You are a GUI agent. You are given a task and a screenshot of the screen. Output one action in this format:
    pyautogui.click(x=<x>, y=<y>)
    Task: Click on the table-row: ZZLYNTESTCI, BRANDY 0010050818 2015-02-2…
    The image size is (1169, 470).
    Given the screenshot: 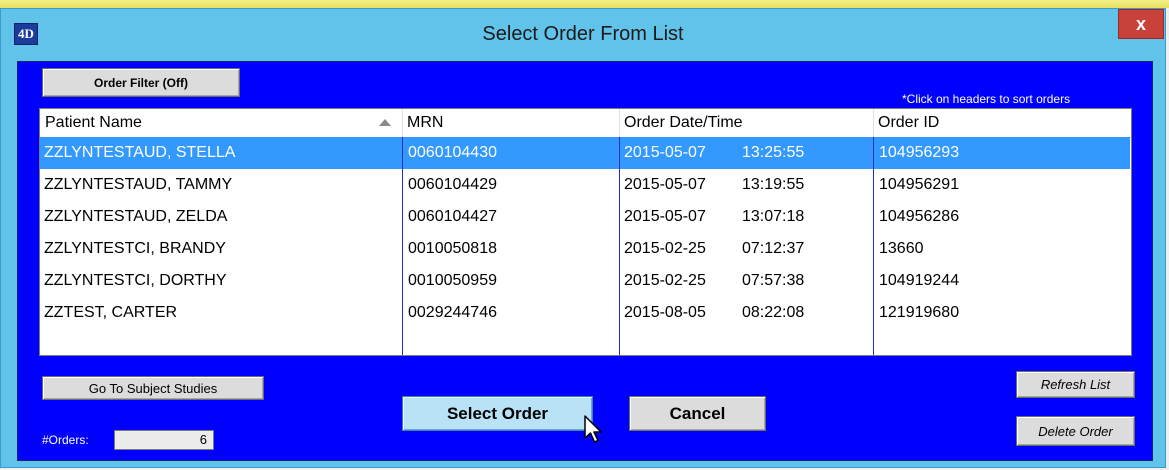 What is the action you would take?
    pyautogui.click(x=585, y=249)
    